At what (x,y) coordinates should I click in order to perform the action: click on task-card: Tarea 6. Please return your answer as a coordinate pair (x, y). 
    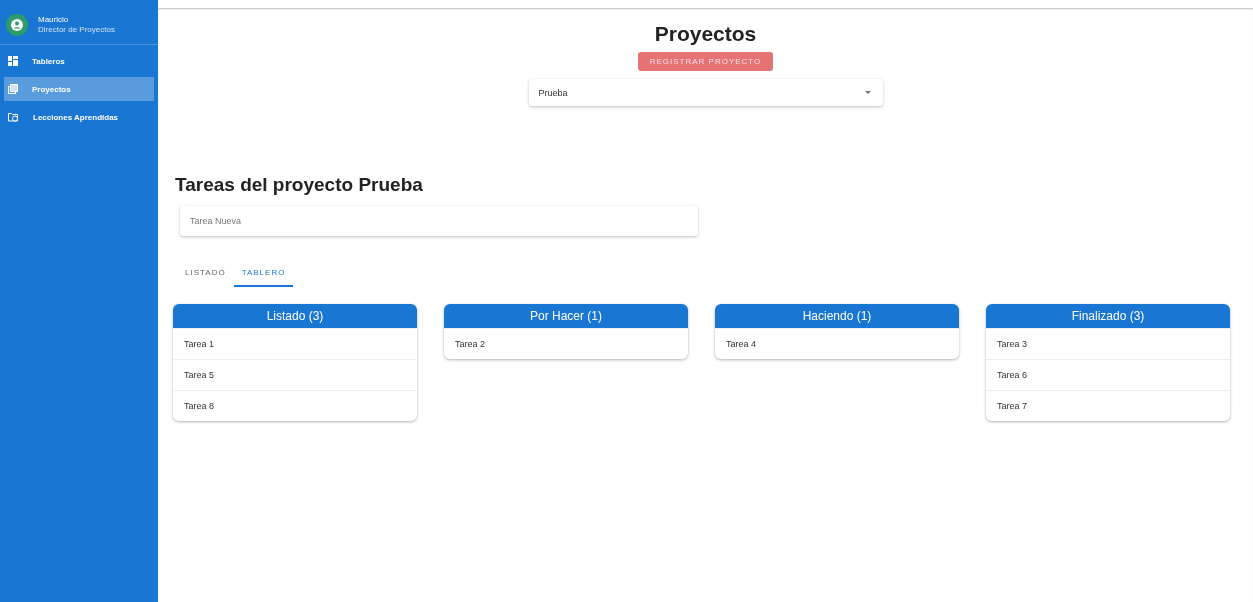
    Looking at the image, I should click on (1108, 374).